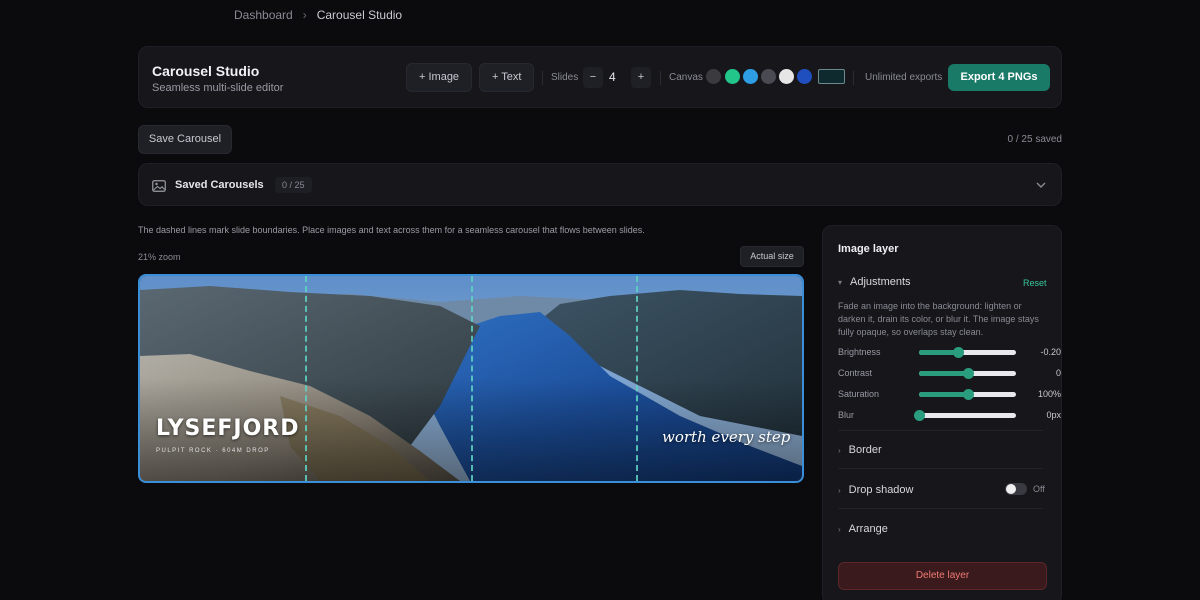 This screenshot has width=1200, height=600. Describe the element at coordinates (185, 139) in the screenshot. I see `save-carousel-button: Save Carousel` at that location.